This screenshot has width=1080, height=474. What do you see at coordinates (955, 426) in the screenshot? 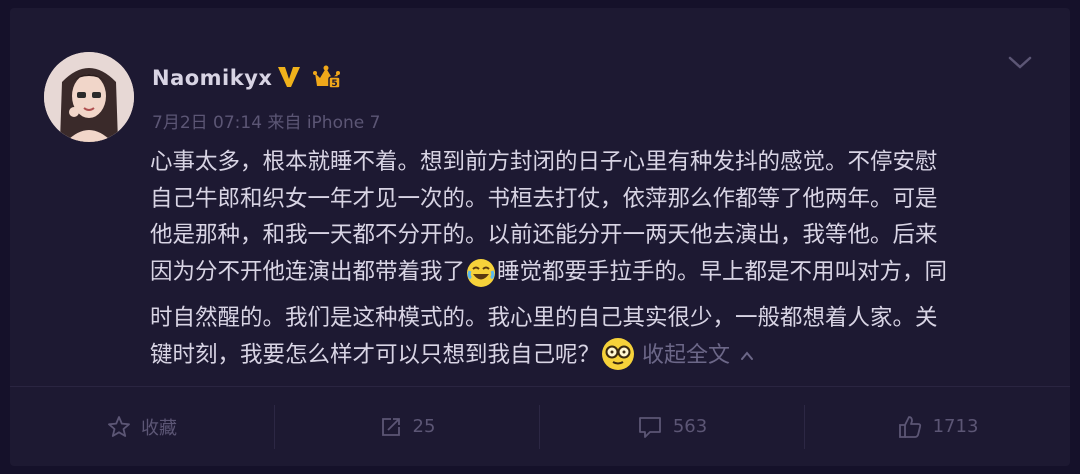
I see `like-count: 1713` at bounding box center [955, 426].